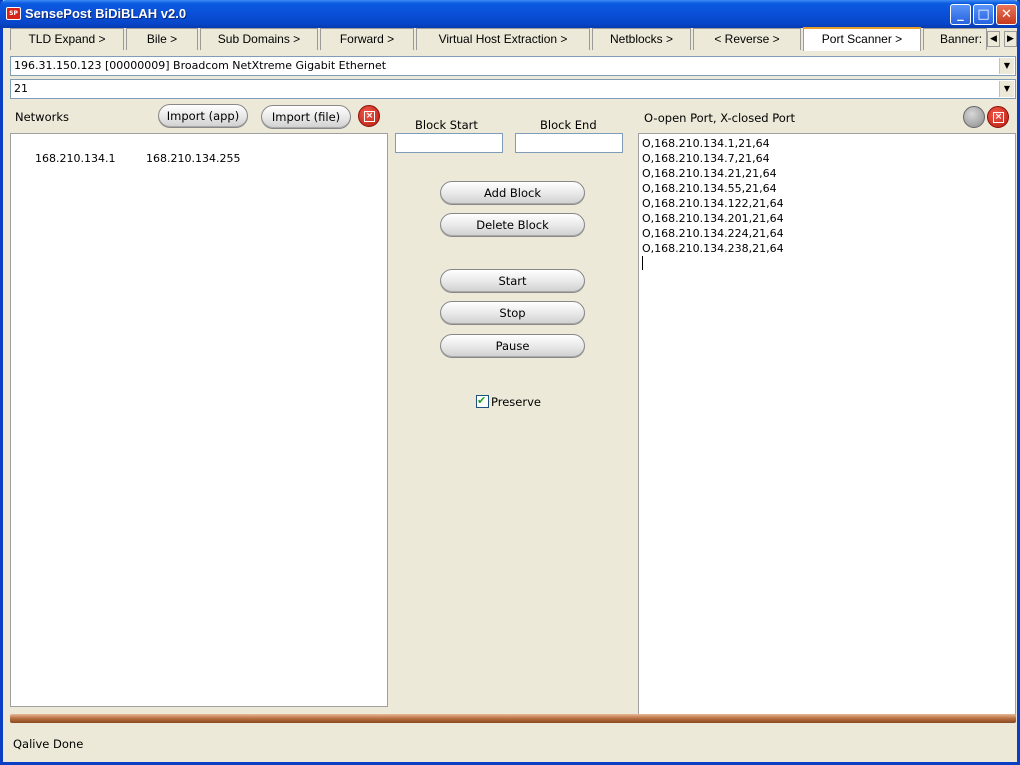 The image size is (1020, 765). I want to click on clear-results-button: ×, so click(998, 117).